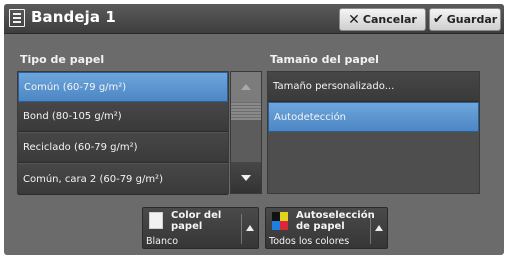 This screenshot has height=259, width=508. Describe the element at coordinates (246, 111) in the screenshot. I see `scroll-thumb` at that location.